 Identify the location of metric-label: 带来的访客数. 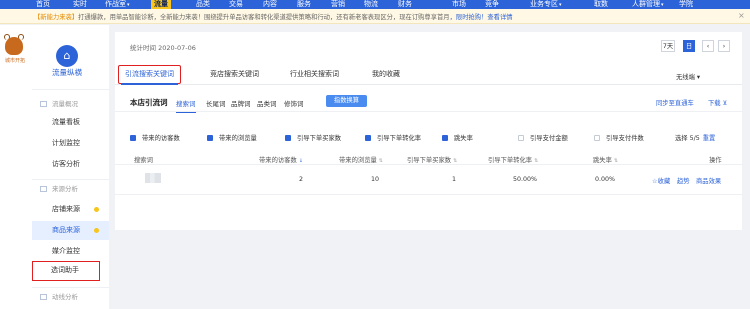
(161, 138).